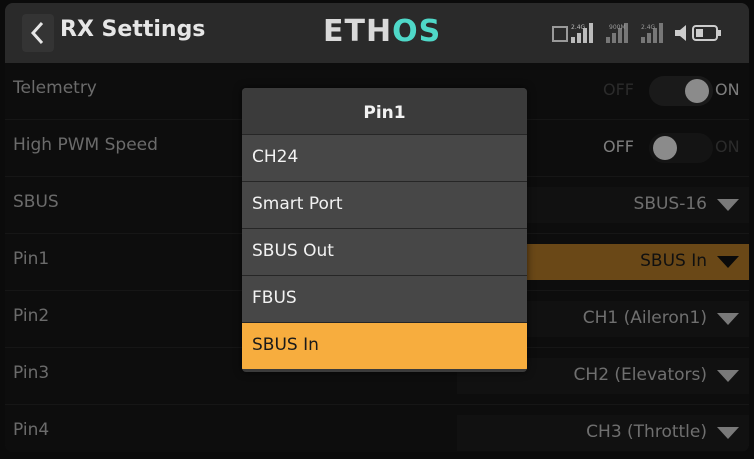 The image size is (754, 459). Describe the element at coordinates (636, 33) in the screenshot. I see `signal-battery-icons: 2.4G 900M 2.4G` at that location.